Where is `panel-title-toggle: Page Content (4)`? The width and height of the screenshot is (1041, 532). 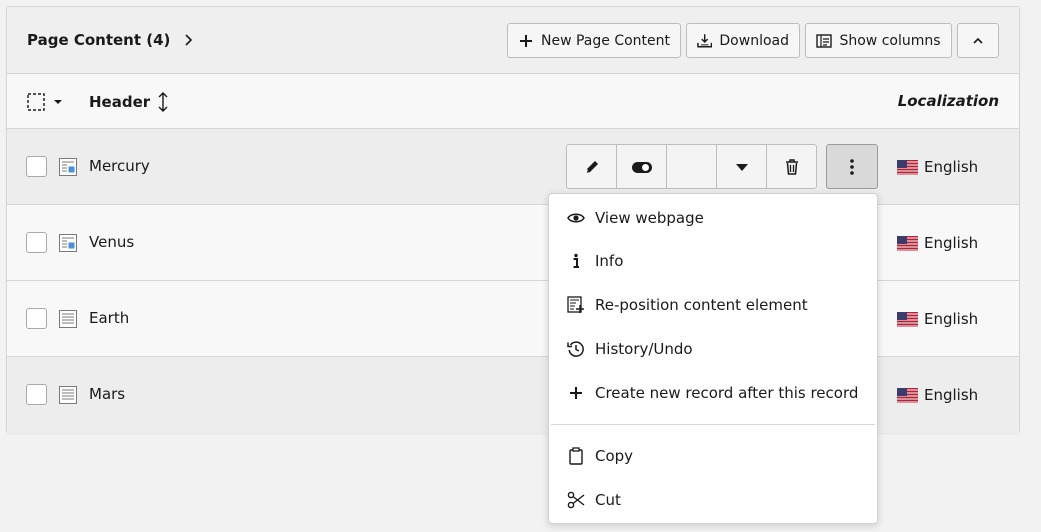
panel-title-toggle: Page Content (4) is located at coordinates (110, 40).